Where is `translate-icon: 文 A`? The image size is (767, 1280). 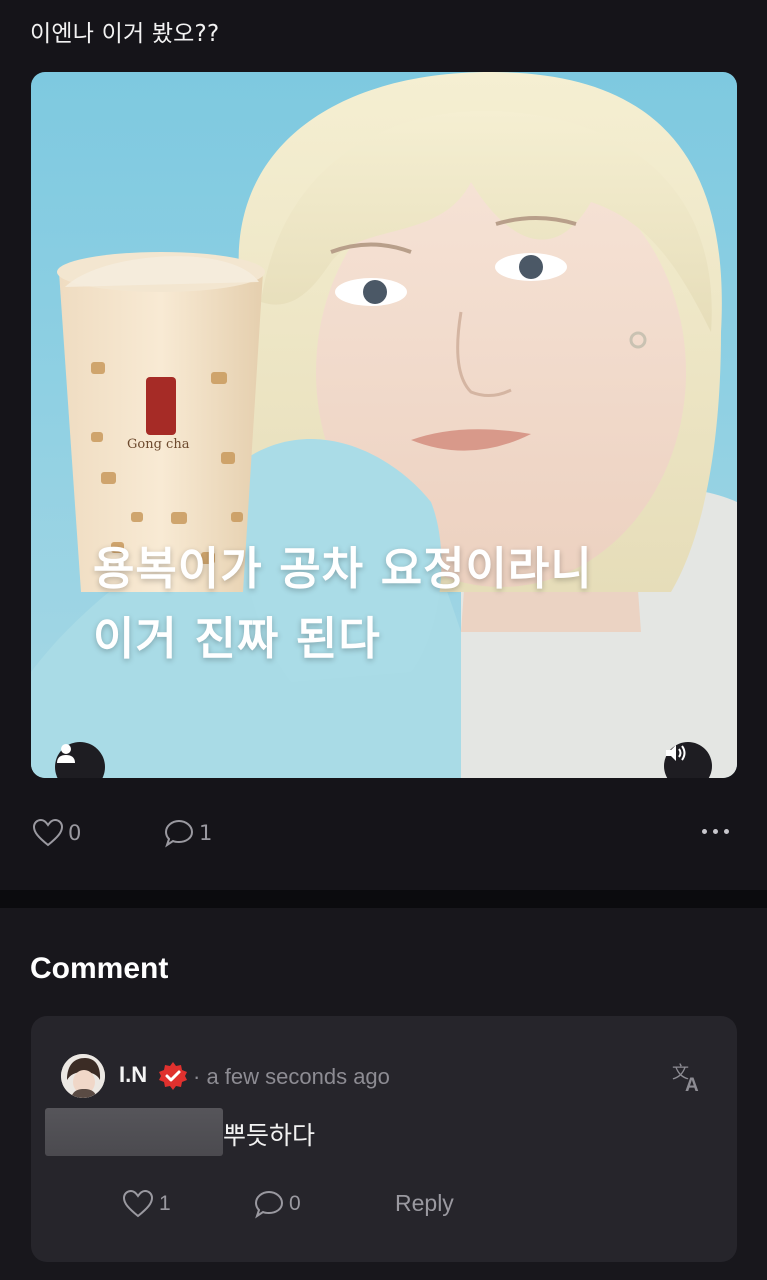 translate-icon: 文 A is located at coordinates (685, 1079).